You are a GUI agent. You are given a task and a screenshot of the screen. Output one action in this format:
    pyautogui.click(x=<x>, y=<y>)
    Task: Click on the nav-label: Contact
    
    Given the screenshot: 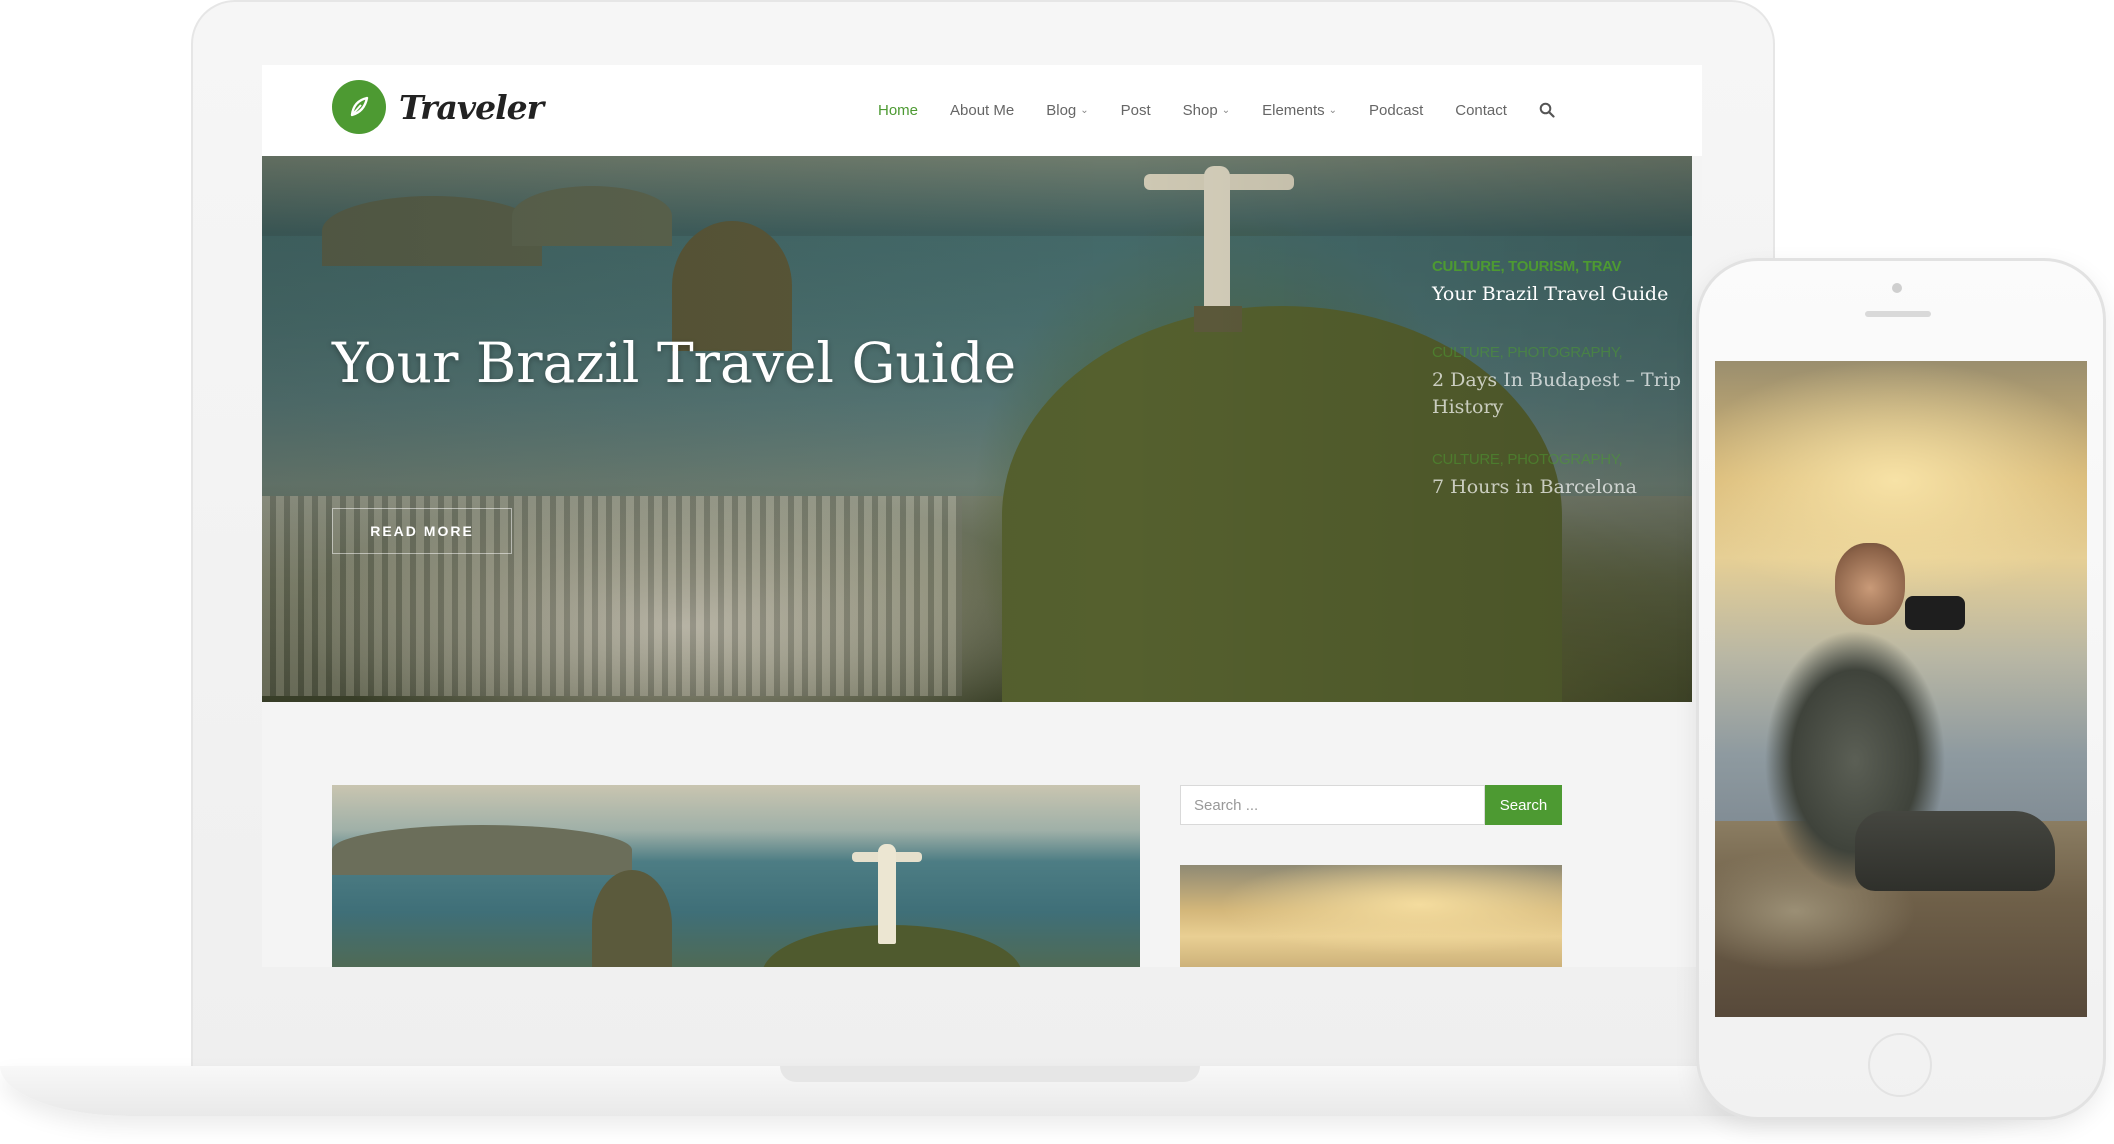 What is the action you would take?
    pyautogui.click(x=1481, y=110)
    